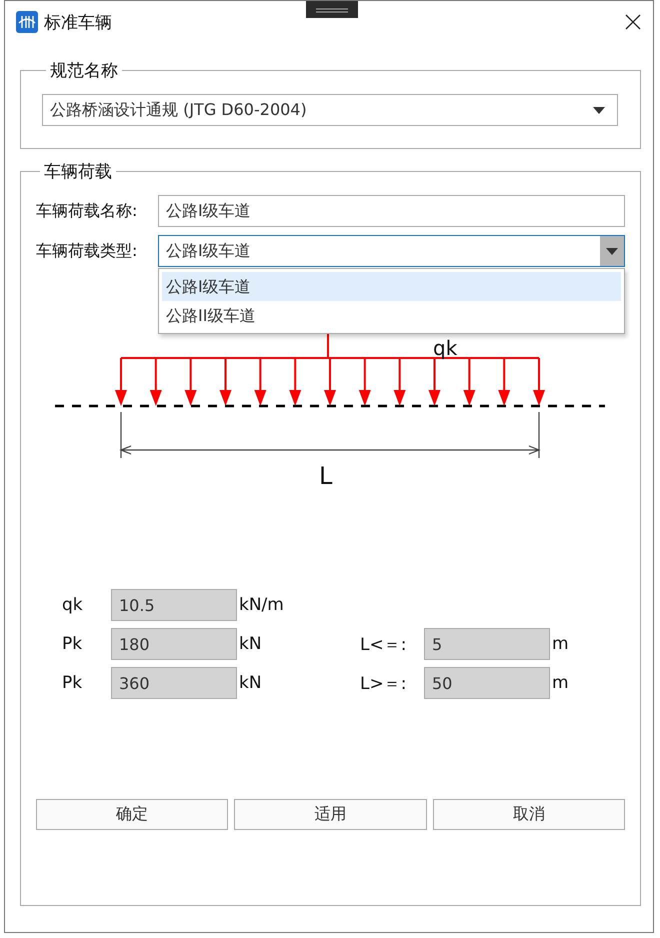  What do you see at coordinates (391, 286) in the screenshot?
I see `dropdown-option: 公路I级车道` at bounding box center [391, 286].